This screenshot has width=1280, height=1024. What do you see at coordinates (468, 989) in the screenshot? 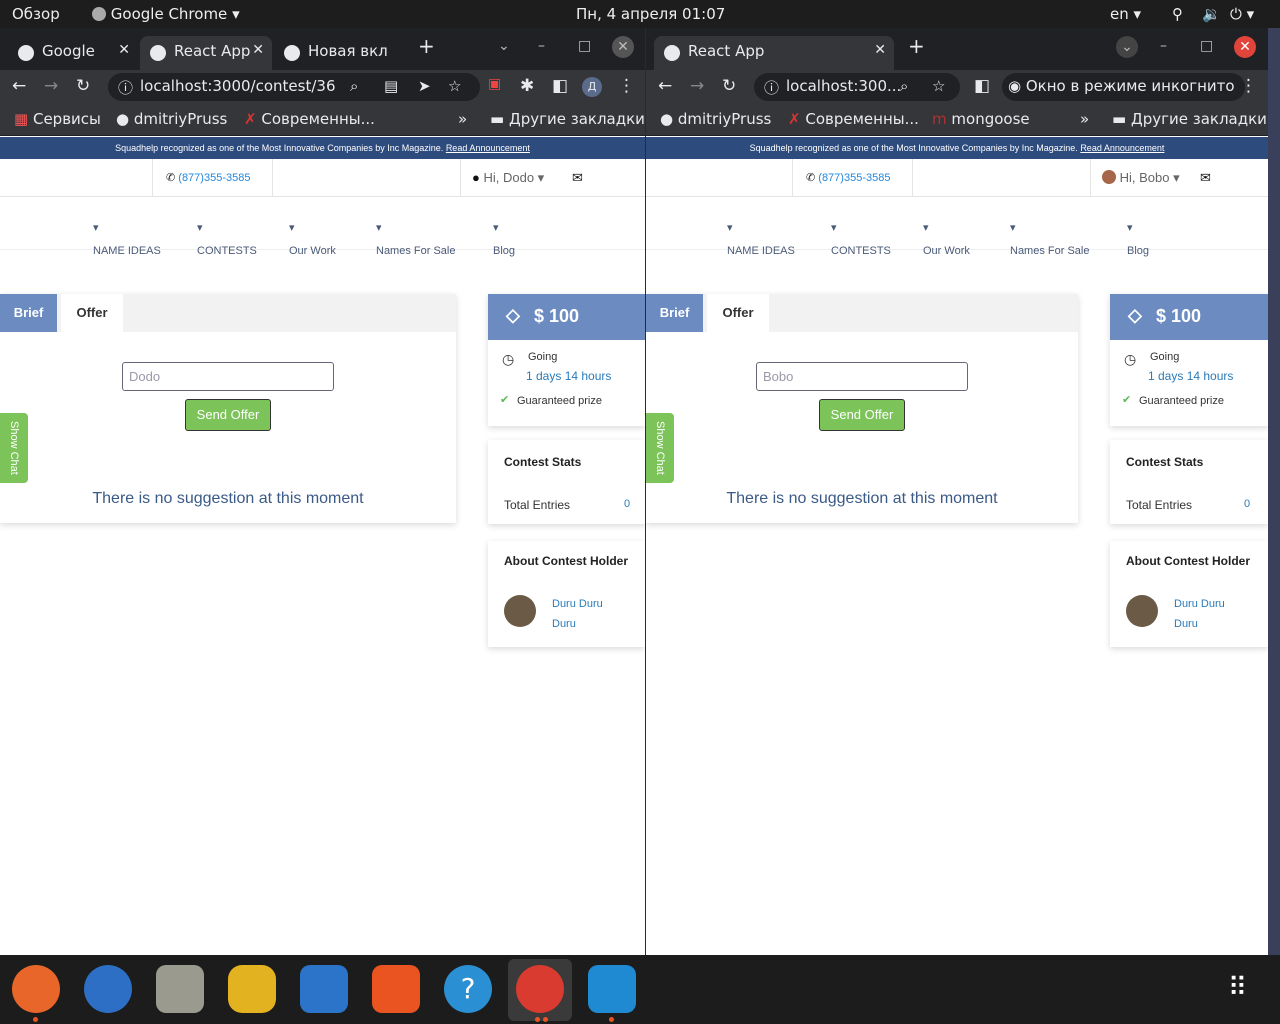
I see `help-icon: ?` at bounding box center [468, 989].